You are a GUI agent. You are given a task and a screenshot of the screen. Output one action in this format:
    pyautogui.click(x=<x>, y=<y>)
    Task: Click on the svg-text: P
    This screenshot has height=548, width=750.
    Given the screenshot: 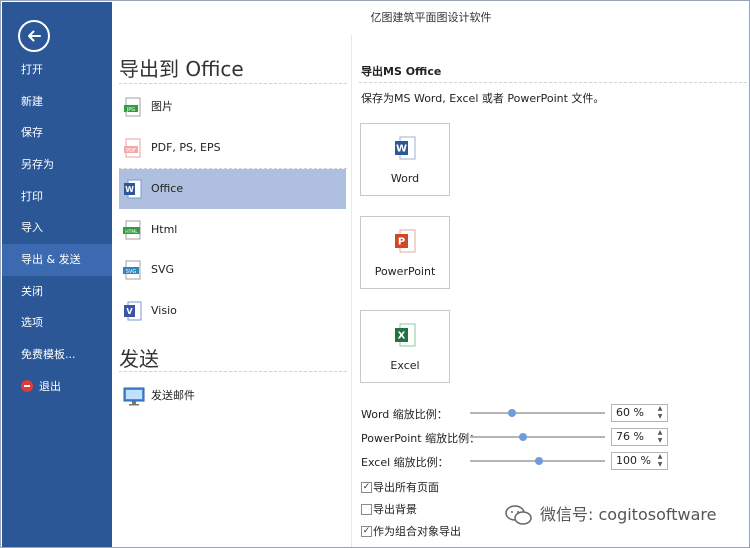 What is the action you would take?
    pyautogui.click(x=401, y=242)
    